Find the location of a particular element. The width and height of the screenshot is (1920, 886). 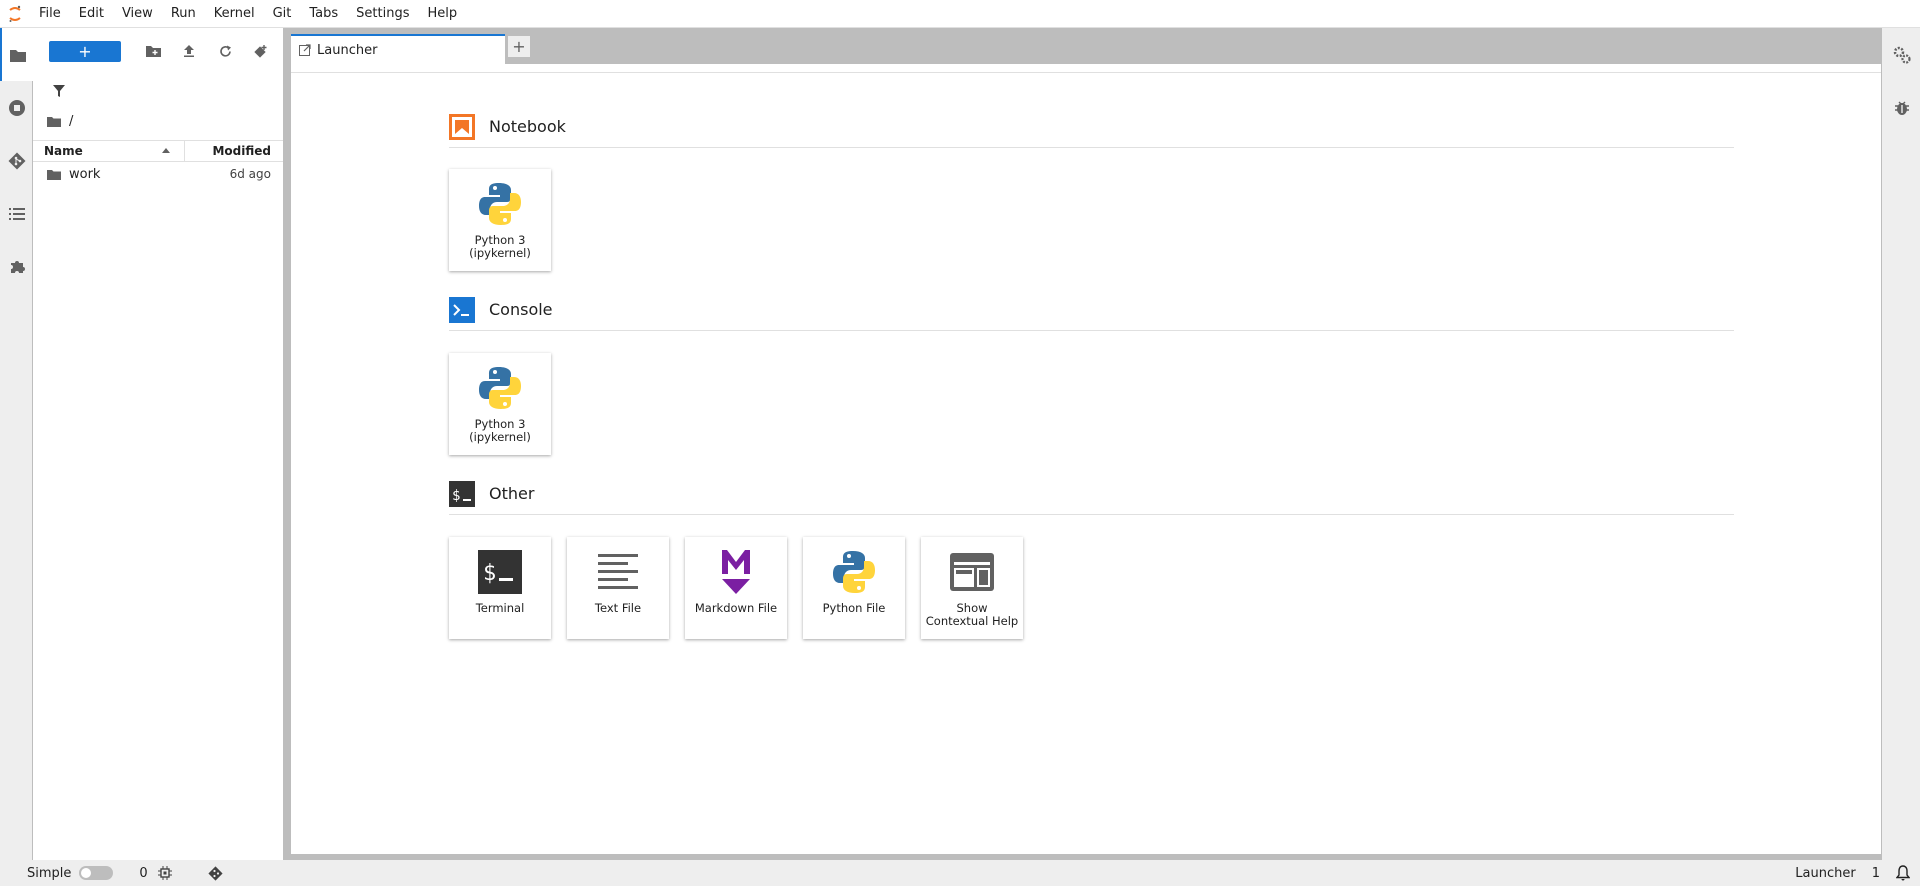

terminal-icon: $ is located at coordinates (500, 572).